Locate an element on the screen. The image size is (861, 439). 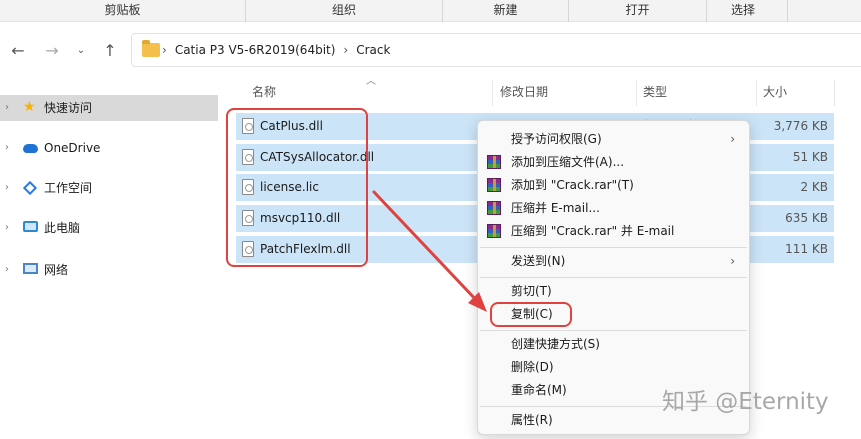
watermark: 知乎 @Eternity is located at coordinates (745, 402).